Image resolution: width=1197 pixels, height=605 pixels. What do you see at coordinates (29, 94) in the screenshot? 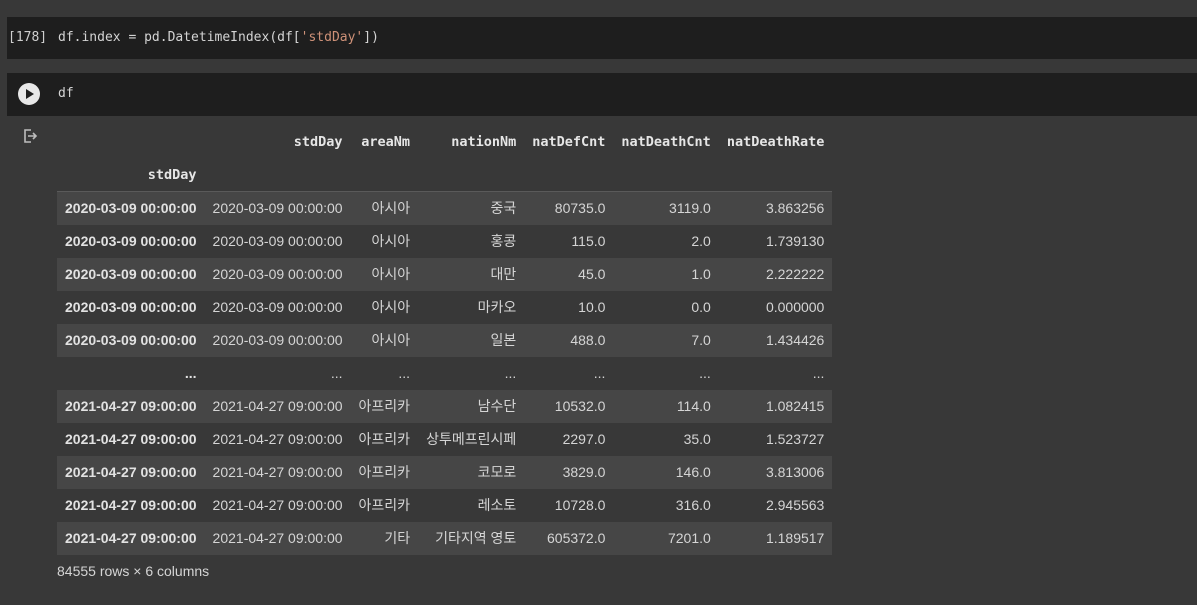
I see `run-cell-button` at bounding box center [29, 94].